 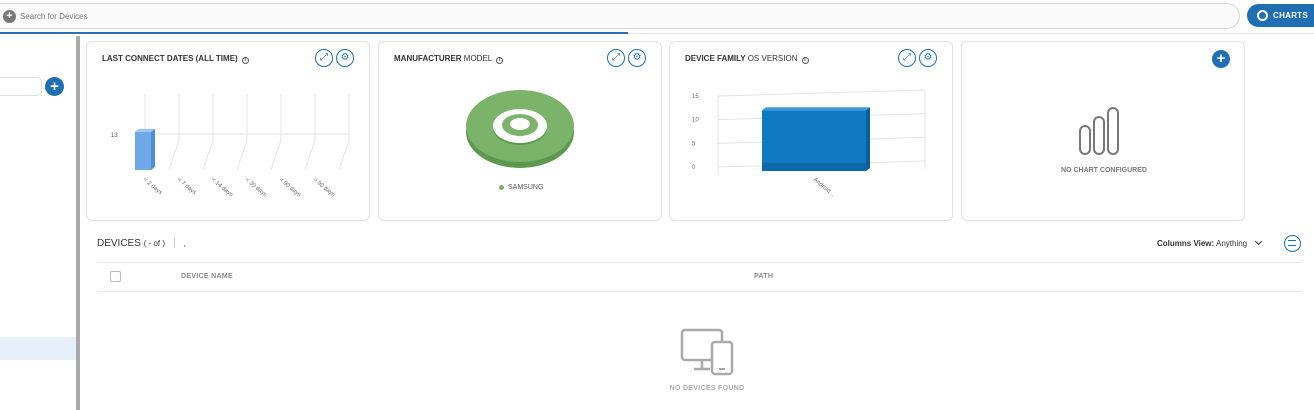 I want to click on charts-button: CHARTS, so click(x=1280, y=15).